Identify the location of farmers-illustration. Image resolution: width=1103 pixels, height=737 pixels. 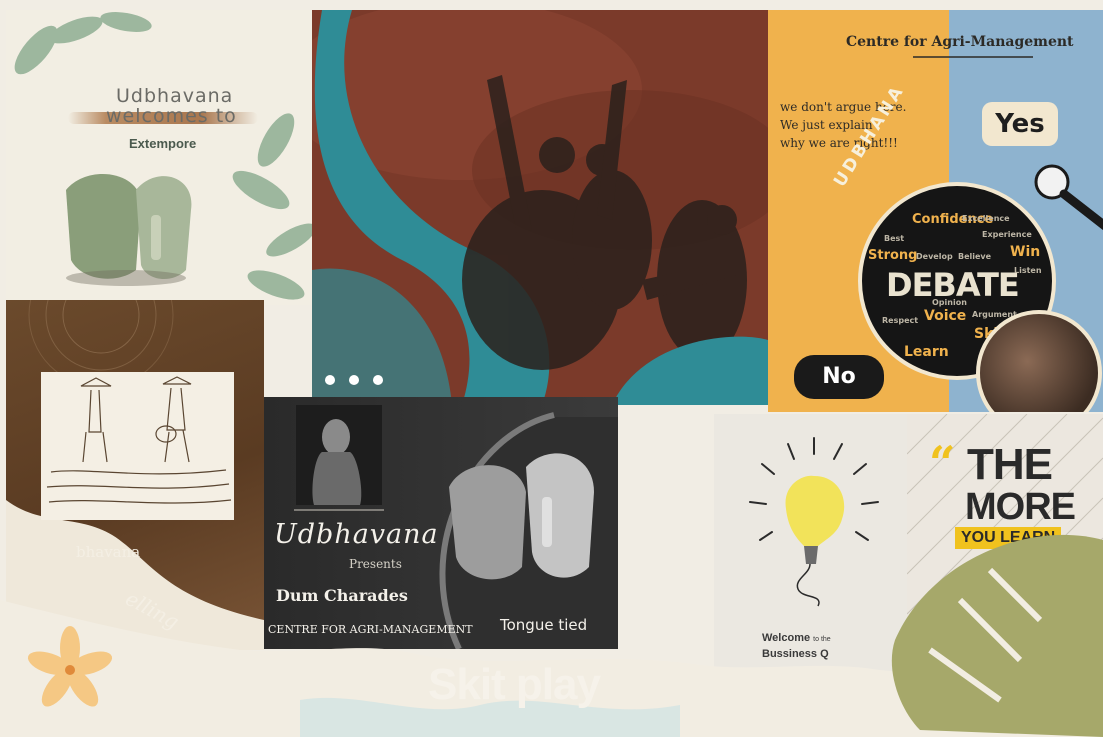
(139, 440).